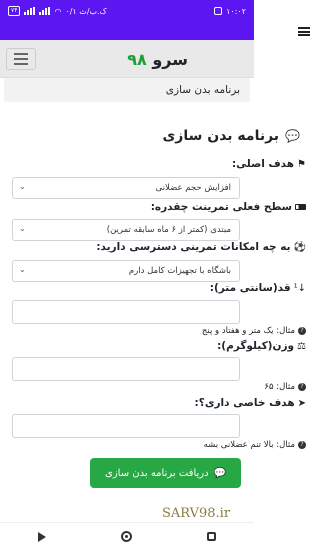 The image size is (320, 550). What do you see at coordinates (30, 11) in the screenshot?
I see `signal-icon` at bounding box center [30, 11].